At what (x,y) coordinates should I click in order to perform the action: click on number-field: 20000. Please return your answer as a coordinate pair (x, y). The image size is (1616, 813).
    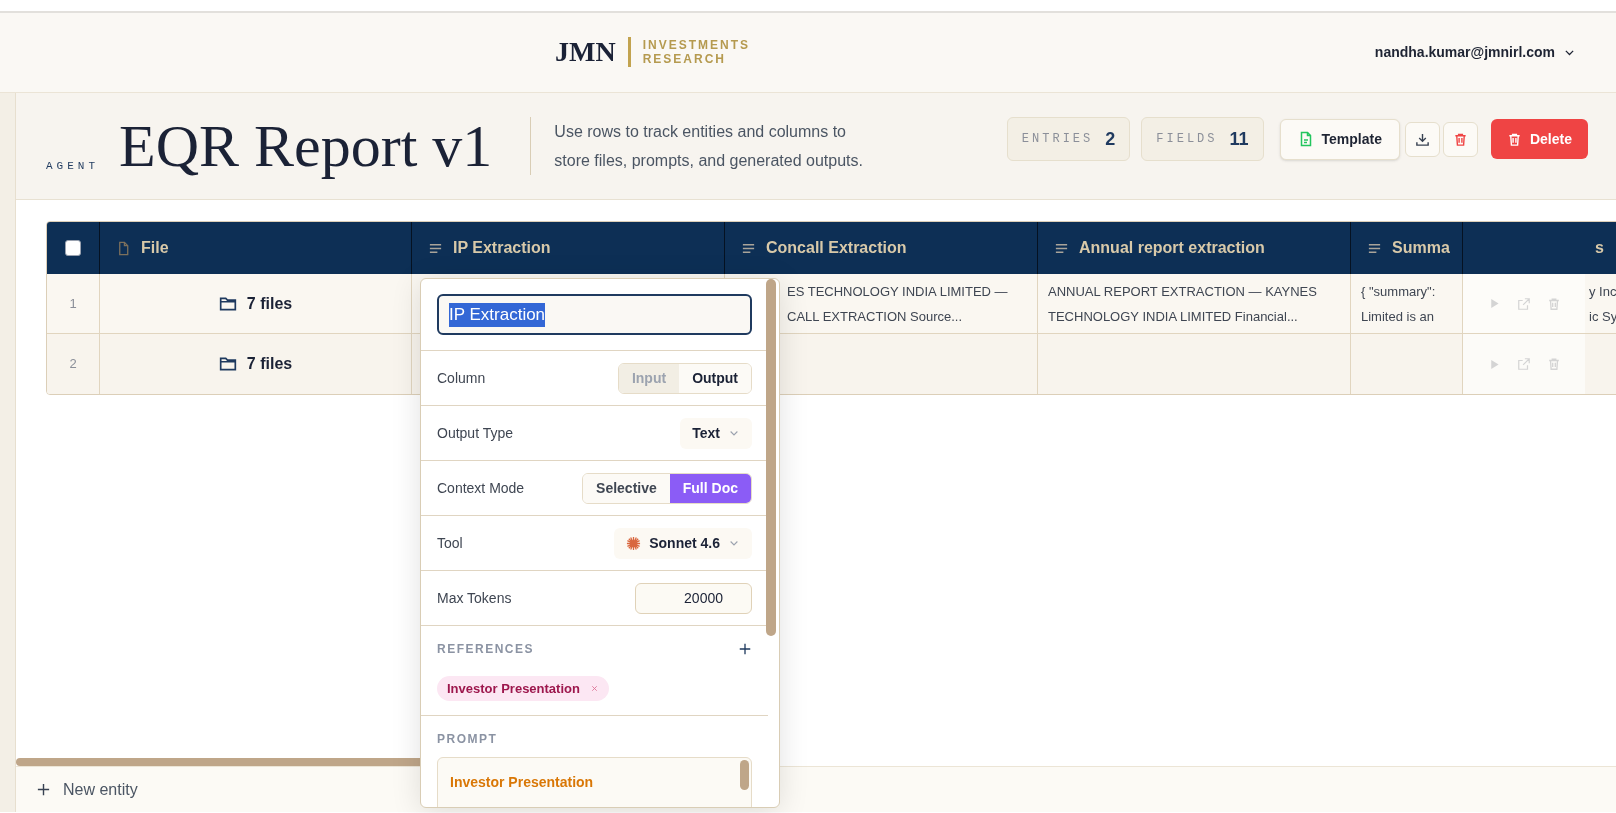
    Looking at the image, I should click on (693, 598).